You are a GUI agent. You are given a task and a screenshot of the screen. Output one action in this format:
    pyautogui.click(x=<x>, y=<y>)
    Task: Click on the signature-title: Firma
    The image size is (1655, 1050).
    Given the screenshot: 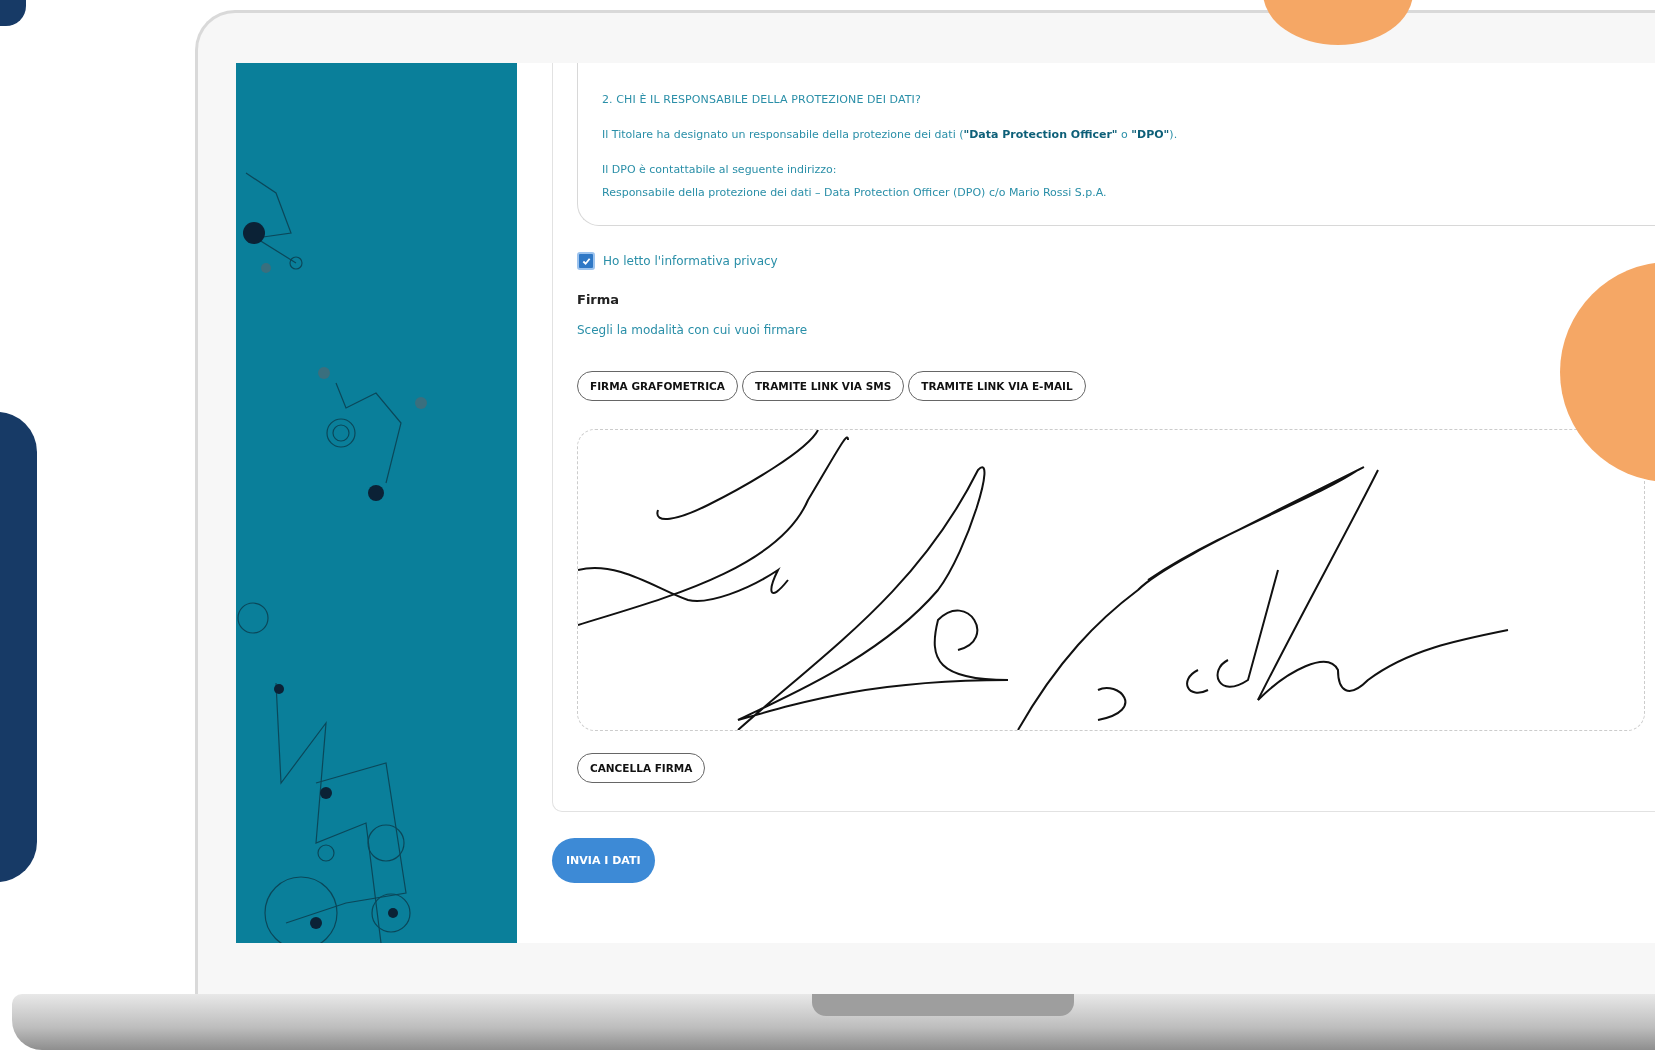 What is the action you would take?
    pyautogui.click(x=599, y=299)
    